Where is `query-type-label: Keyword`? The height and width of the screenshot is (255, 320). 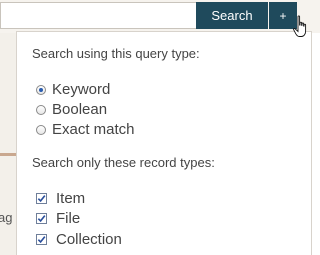
query-type-label: Keyword is located at coordinates (81, 89).